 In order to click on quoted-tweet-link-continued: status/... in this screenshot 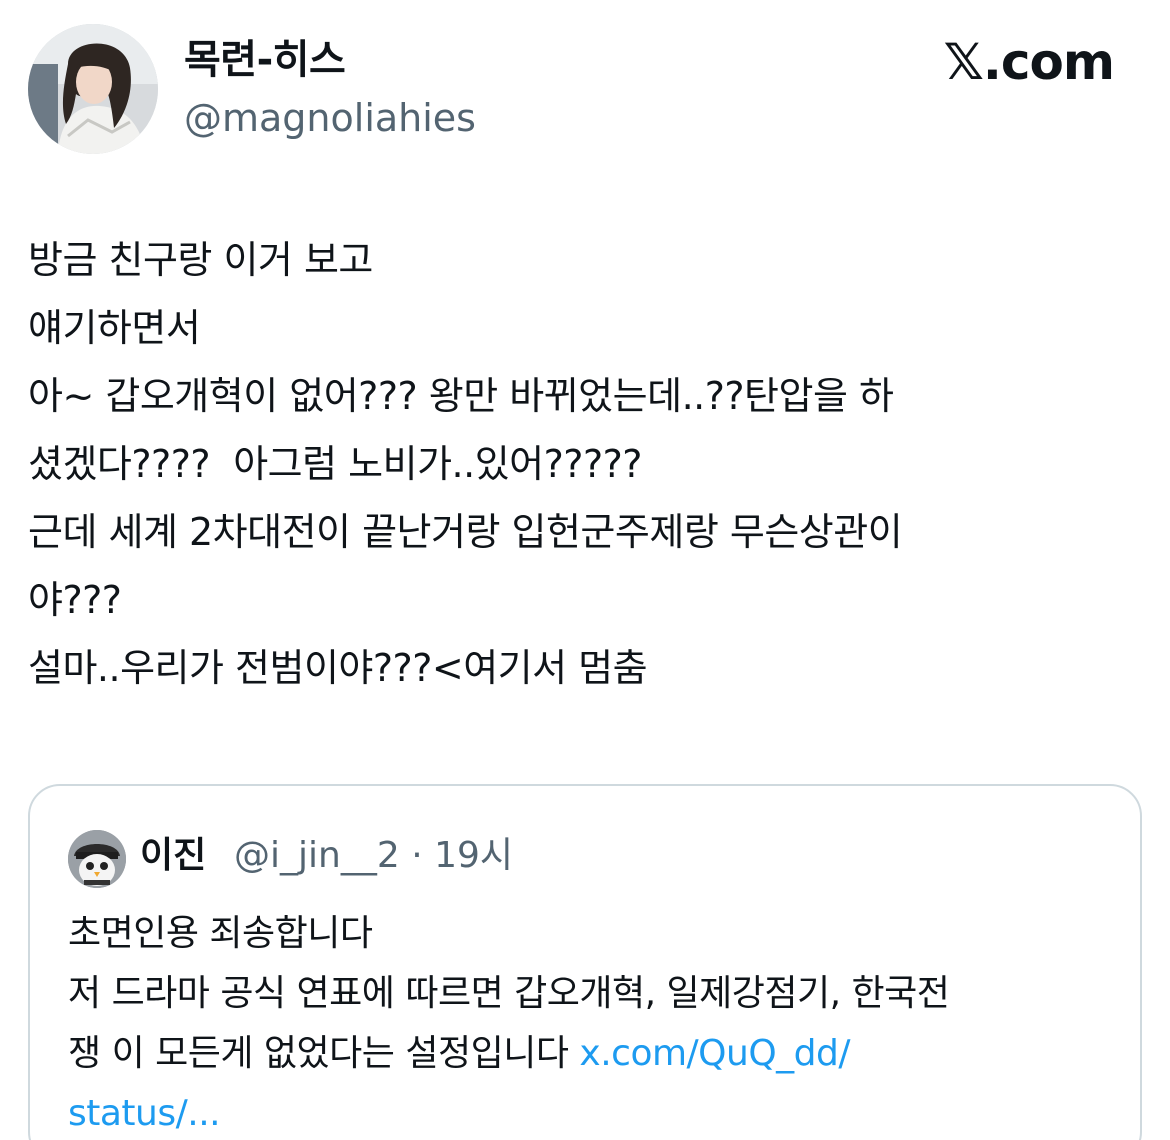, I will do `click(144, 1113)`.